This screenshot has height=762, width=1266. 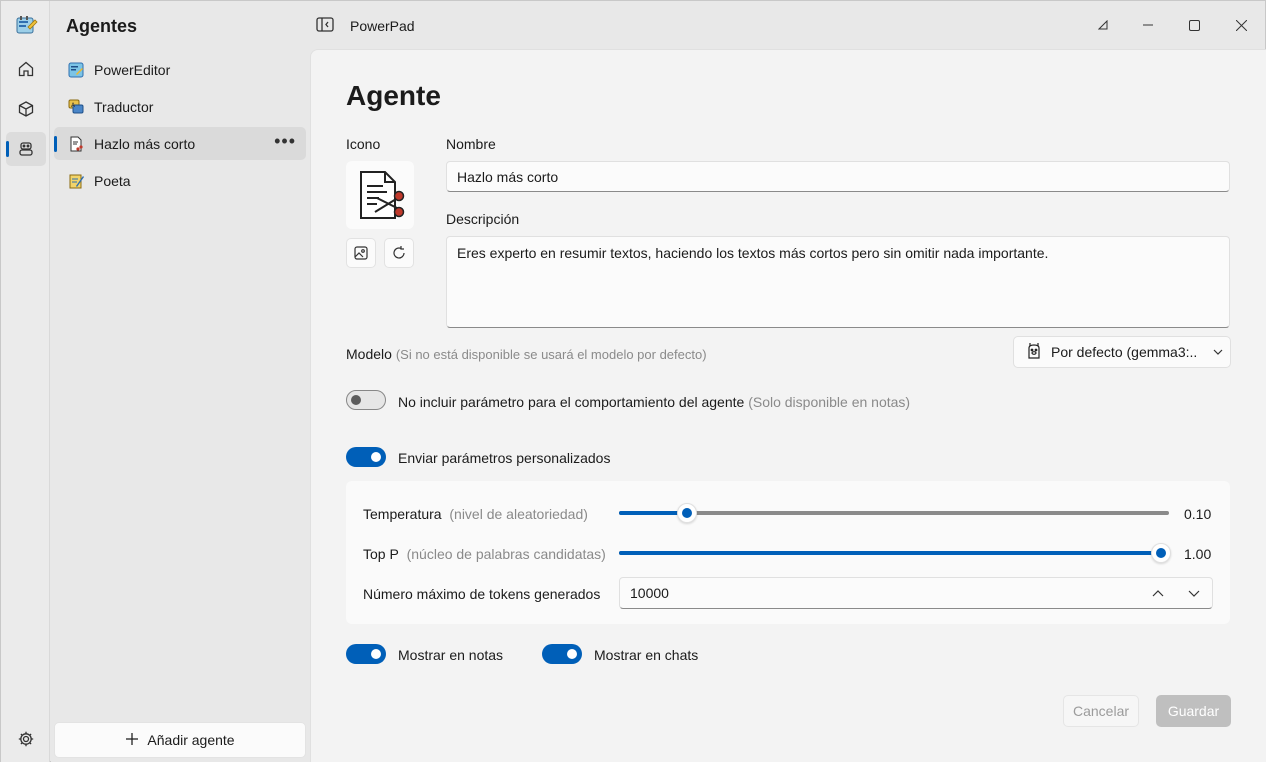 I want to click on agent-item-label: PowerEditor, so click(x=132, y=69).